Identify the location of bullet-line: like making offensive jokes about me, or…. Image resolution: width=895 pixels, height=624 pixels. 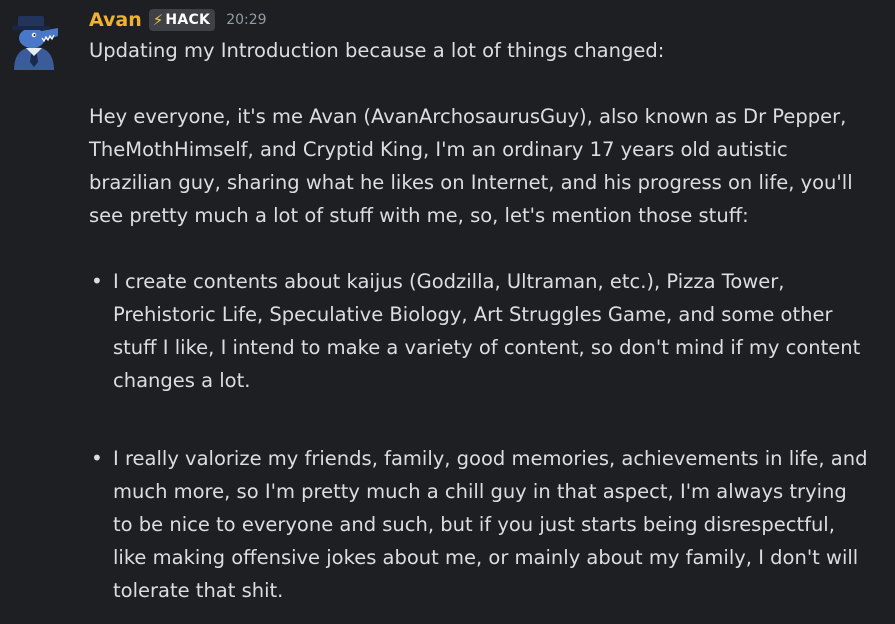
(486, 557).